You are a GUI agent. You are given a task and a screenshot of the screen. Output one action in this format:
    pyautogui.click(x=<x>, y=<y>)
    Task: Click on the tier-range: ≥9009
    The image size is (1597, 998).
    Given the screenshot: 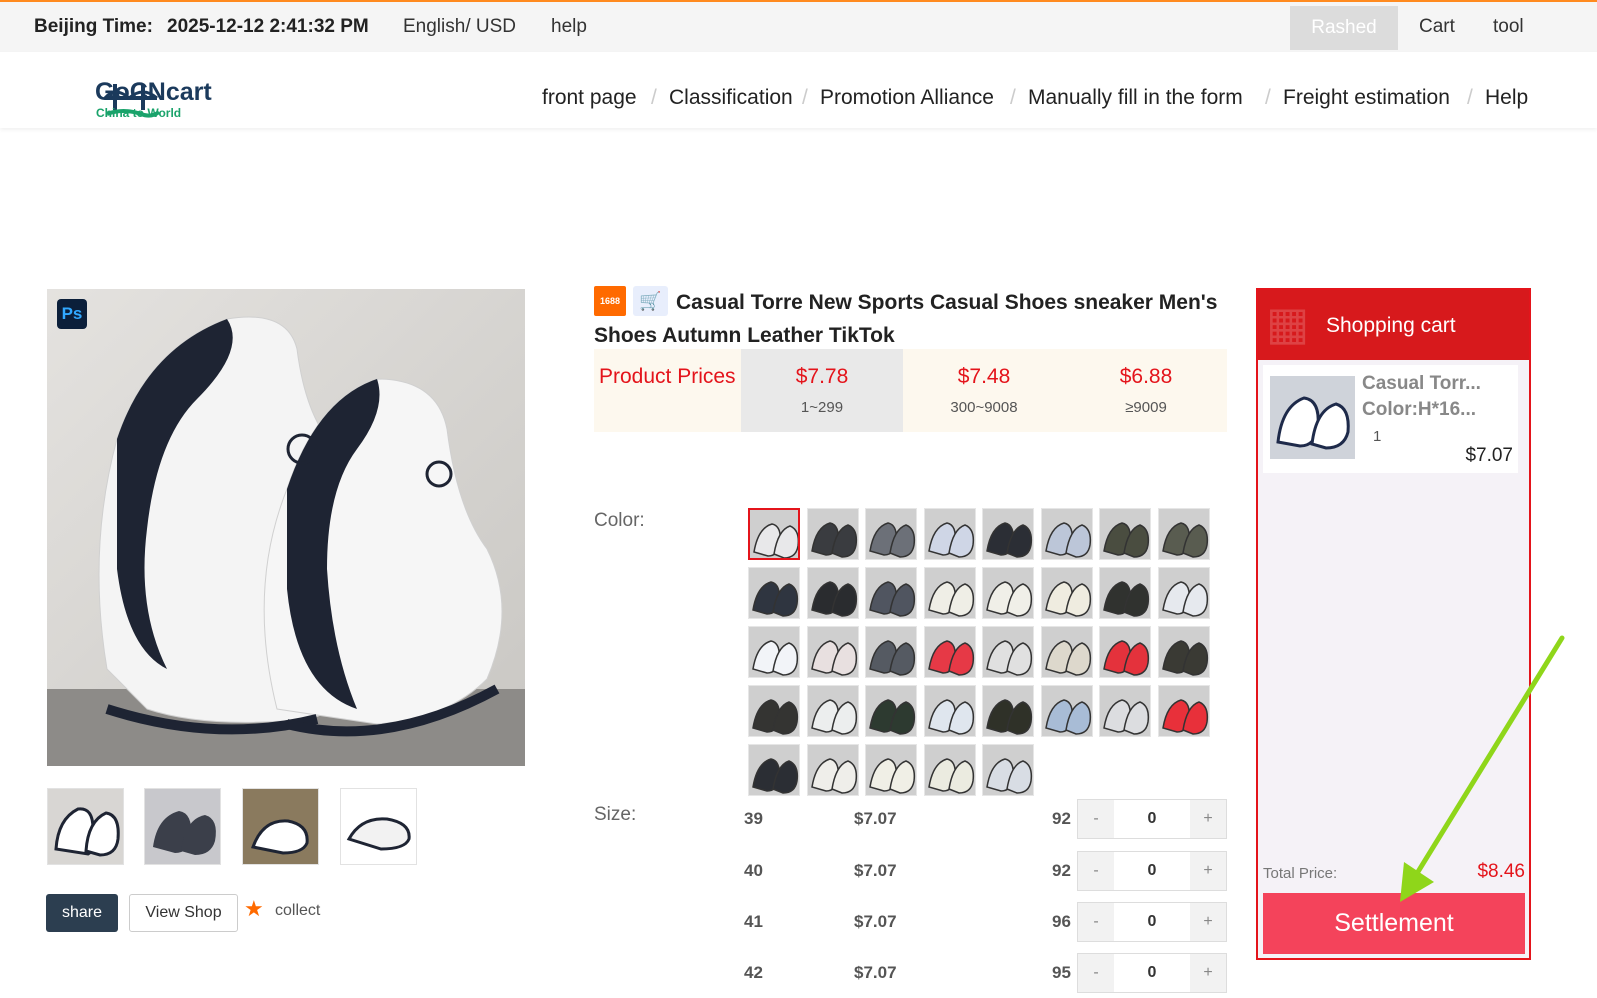 What is the action you would take?
    pyautogui.click(x=1146, y=407)
    